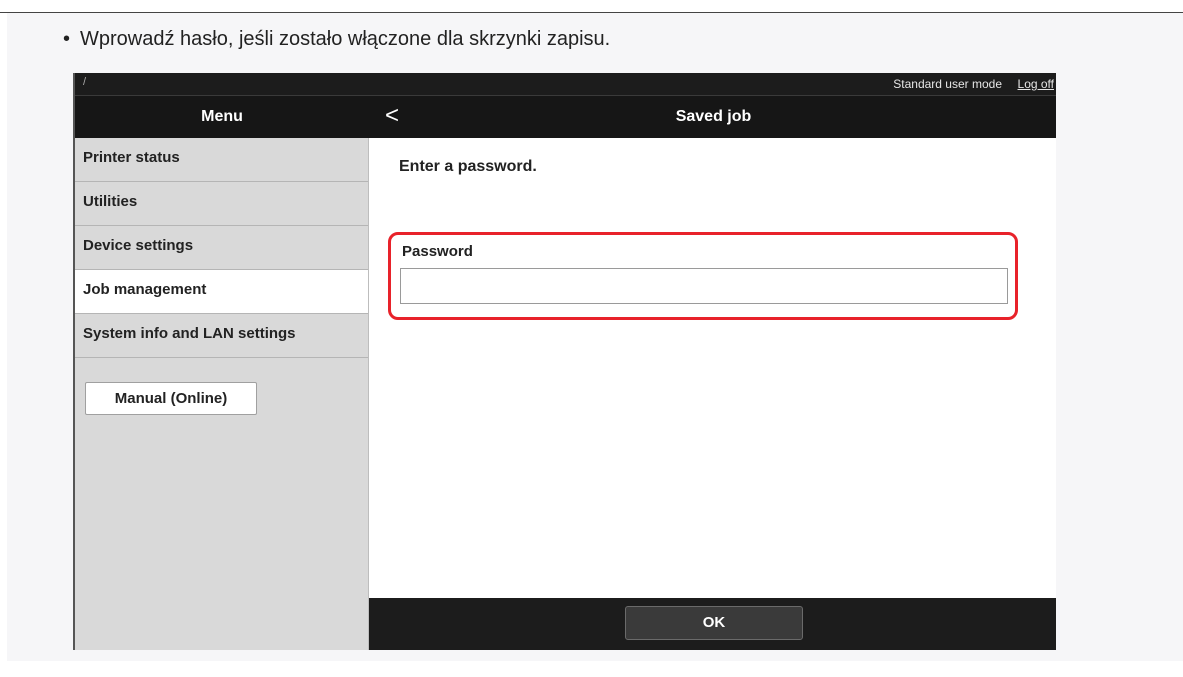 The height and width of the screenshot is (677, 1183). What do you see at coordinates (221, 336) in the screenshot?
I see `sidebar-item-system-info-lan: System info and LAN settings` at bounding box center [221, 336].